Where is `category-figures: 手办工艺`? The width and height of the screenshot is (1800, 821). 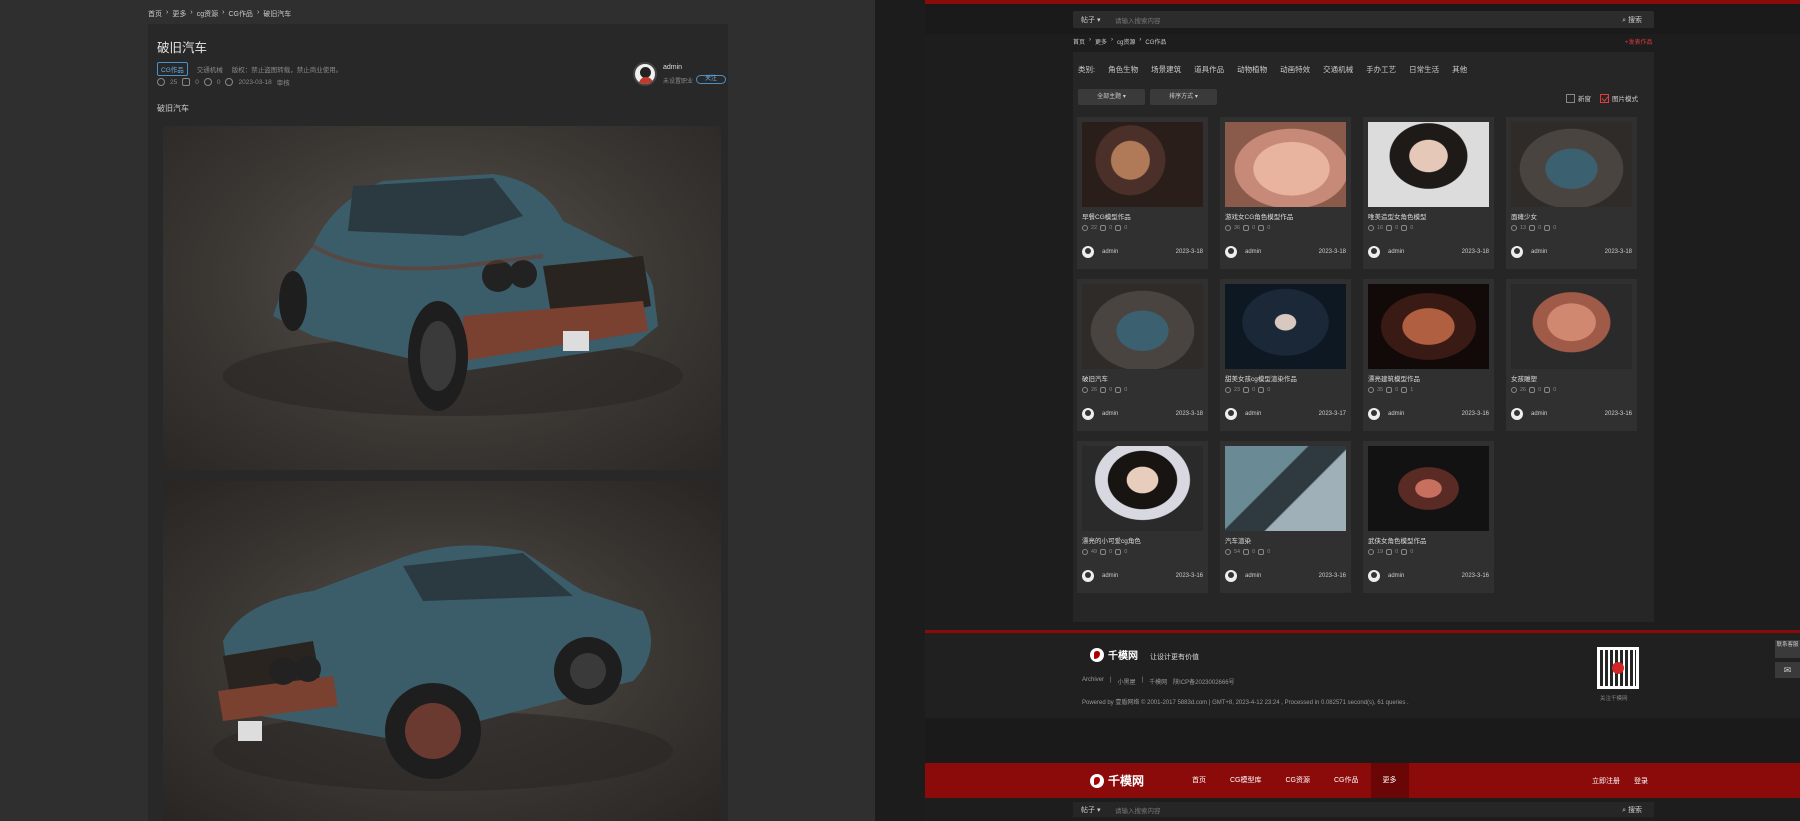
category-figures: 手办工艺 is located at coordinates (1381, 69).